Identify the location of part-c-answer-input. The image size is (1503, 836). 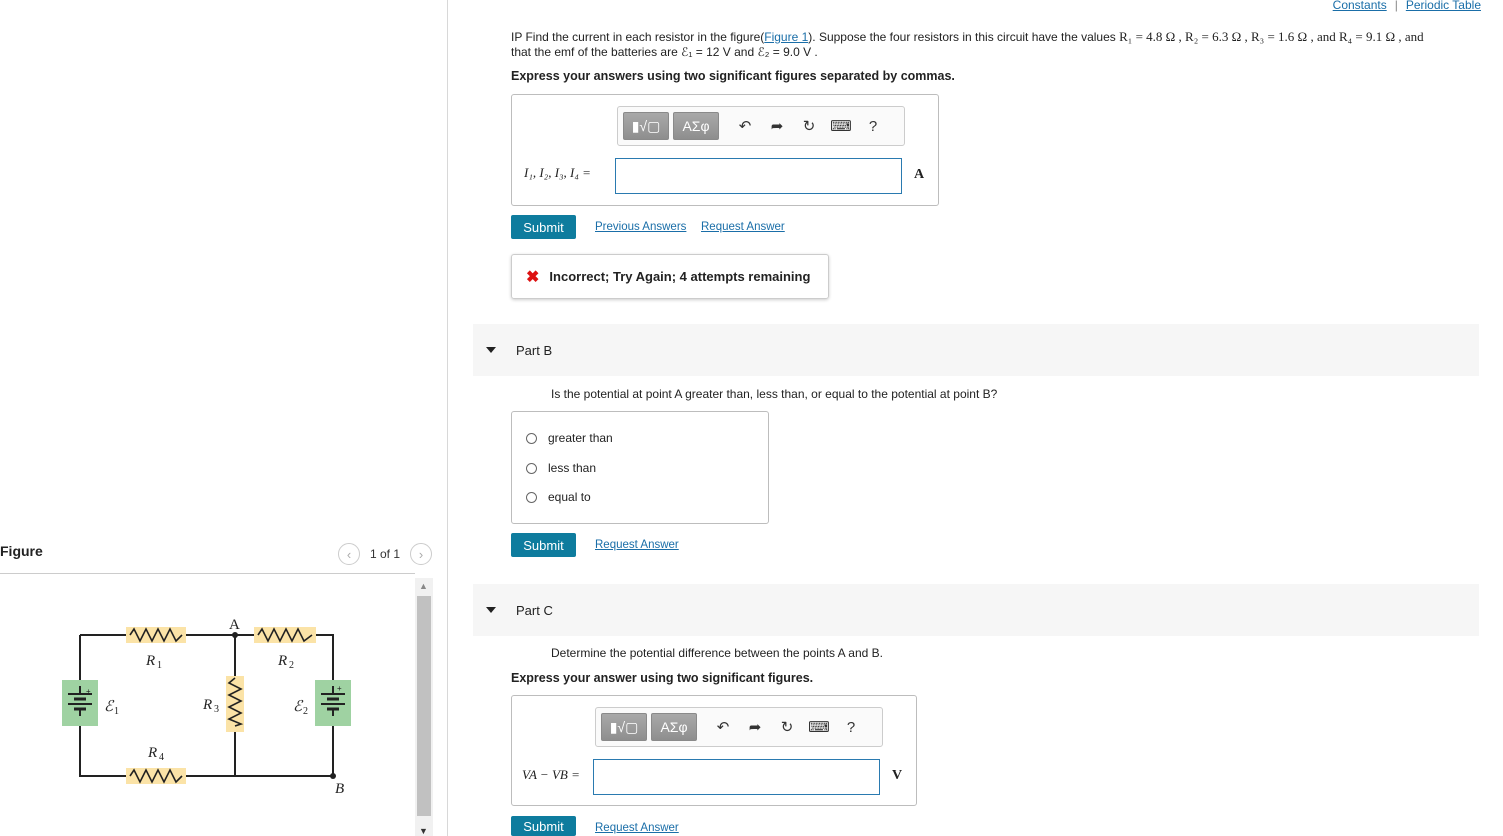
(736, 777).